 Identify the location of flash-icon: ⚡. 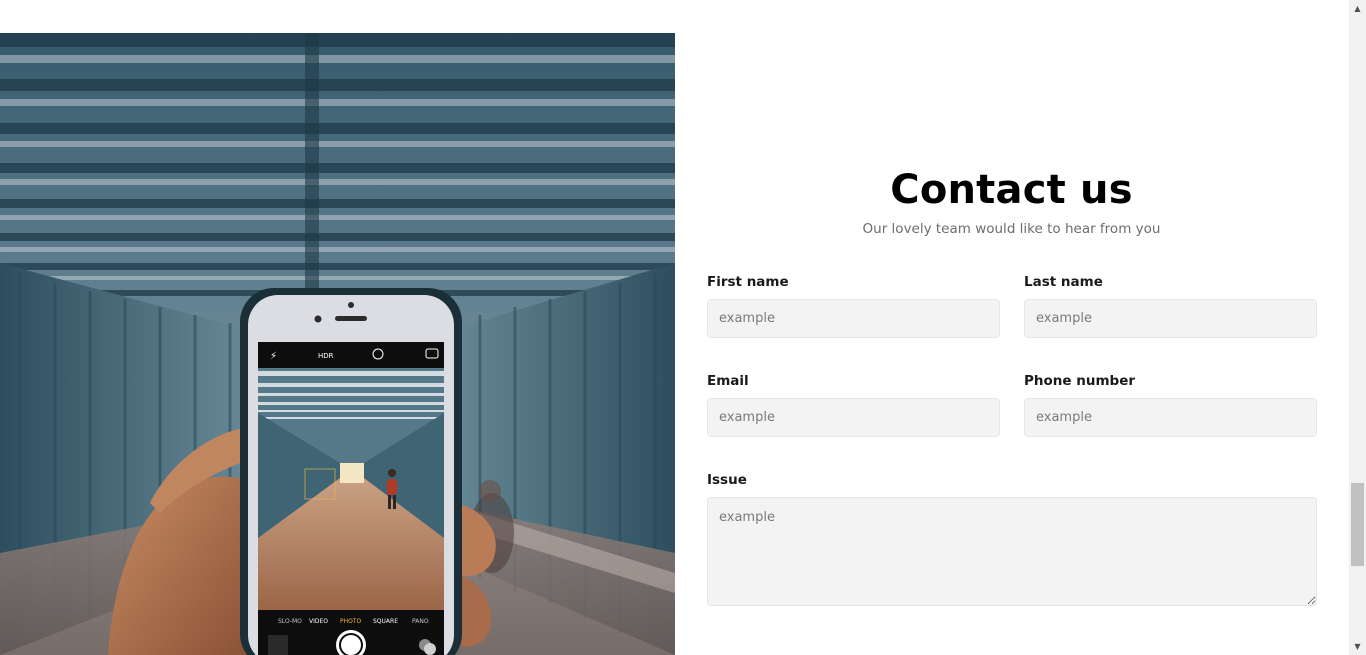
(273, 356).